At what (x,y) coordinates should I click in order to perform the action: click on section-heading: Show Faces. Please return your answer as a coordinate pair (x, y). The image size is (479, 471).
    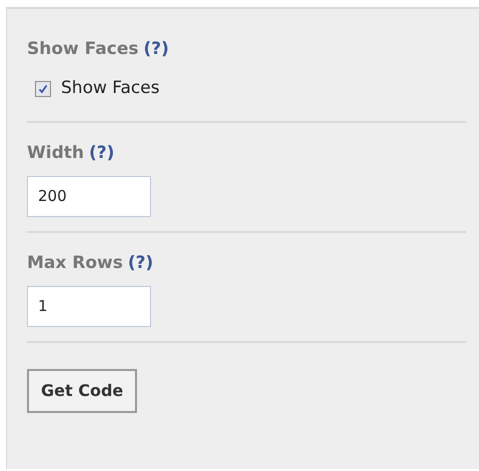
    Looking at the image, I should click on (82, 50).